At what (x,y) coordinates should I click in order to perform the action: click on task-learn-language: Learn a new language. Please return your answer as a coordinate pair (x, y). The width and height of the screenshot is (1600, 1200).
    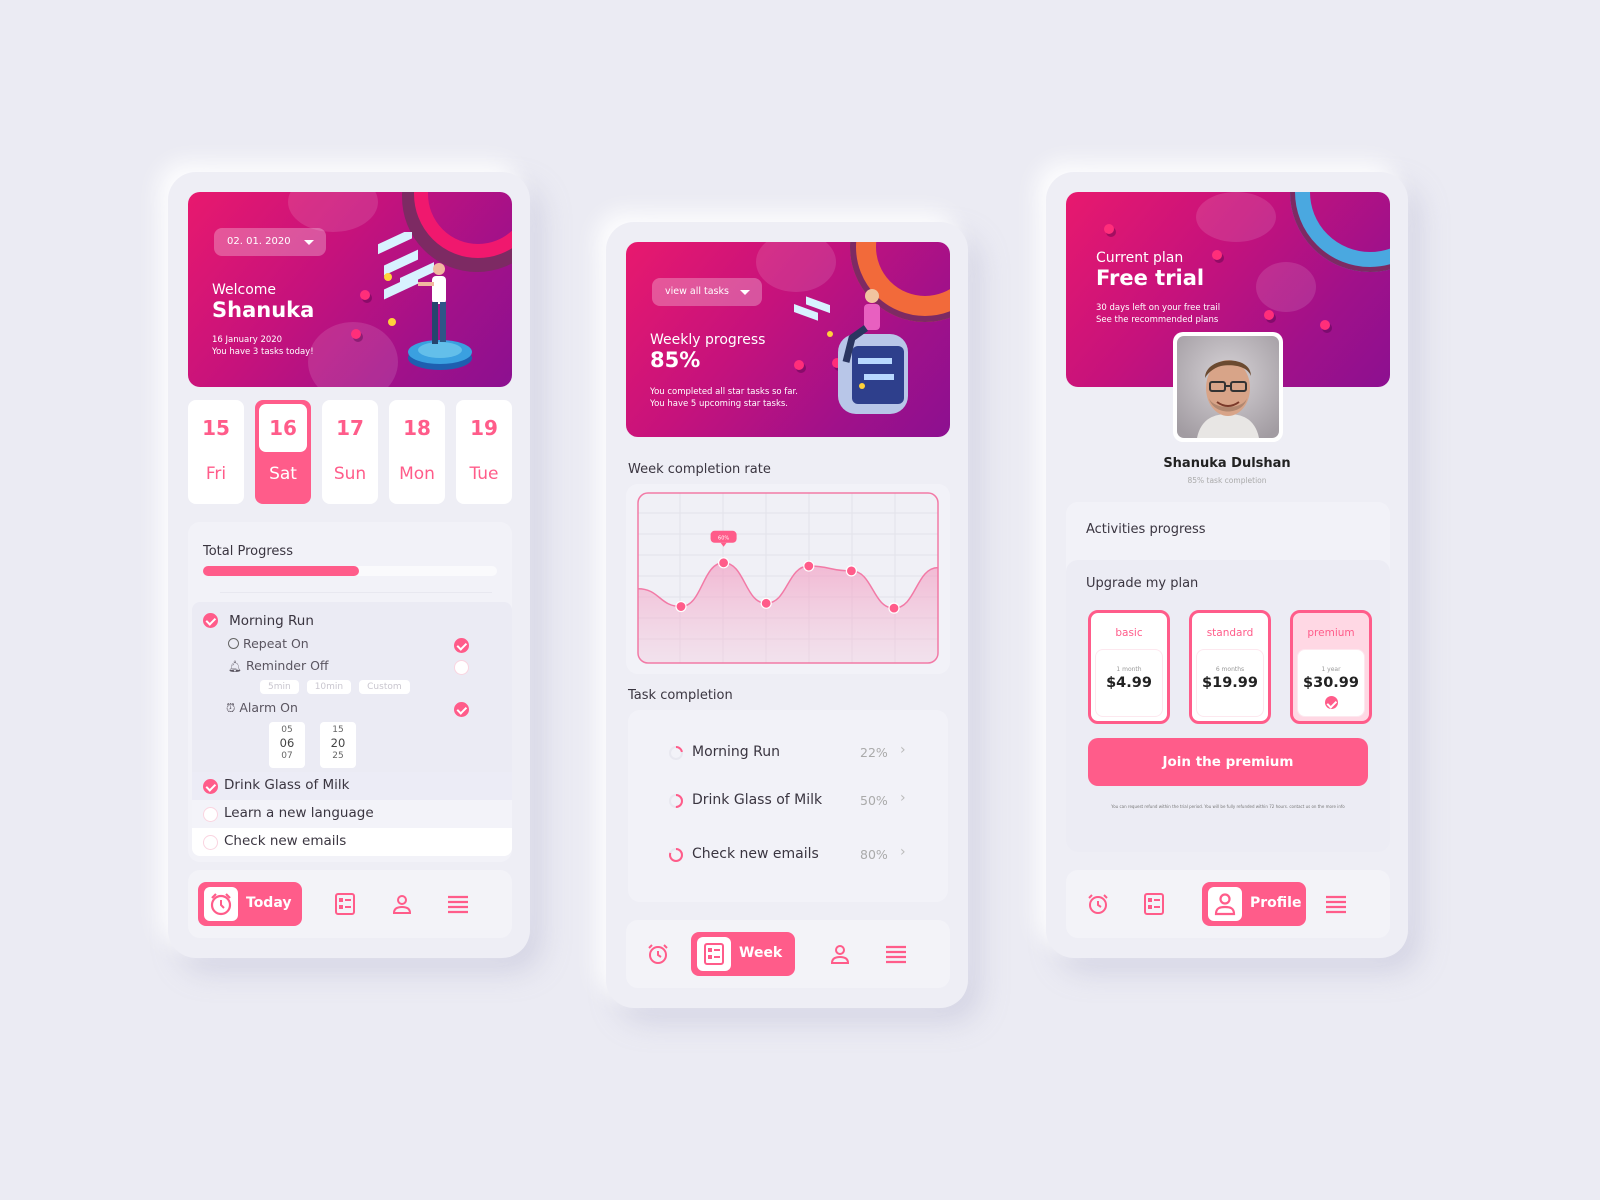
    Looking at the image, I should click on (352, 814).